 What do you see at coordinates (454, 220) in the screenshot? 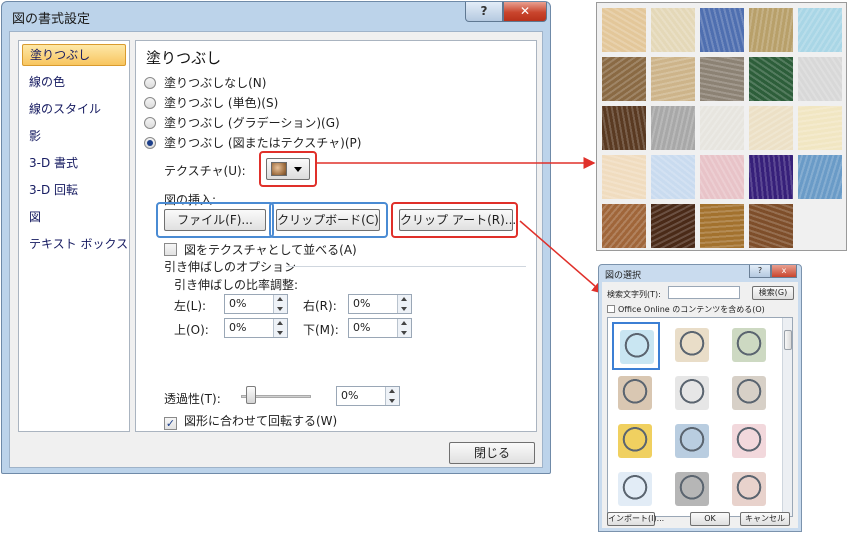
I see `clipart-highlight` at bounding box center [454, 220].